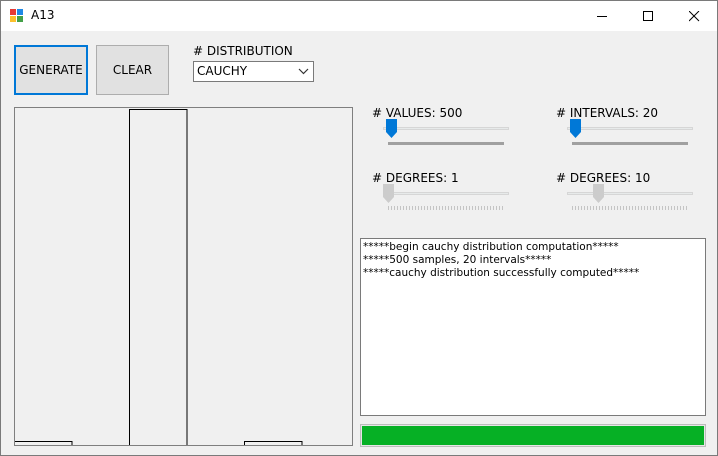 This screenshot has height=456, width=718. I want to click on maximize-button, so click(648, 16).